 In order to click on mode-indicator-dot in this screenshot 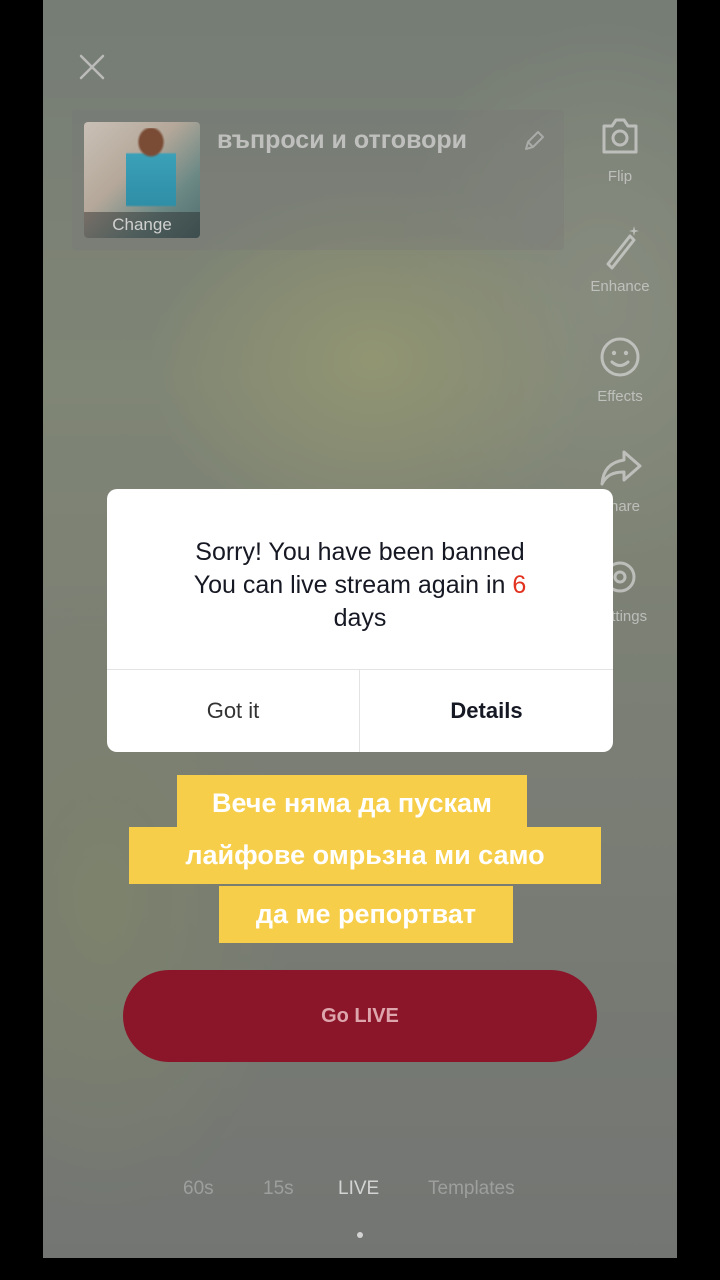, I will do `click(360, 1235)`.